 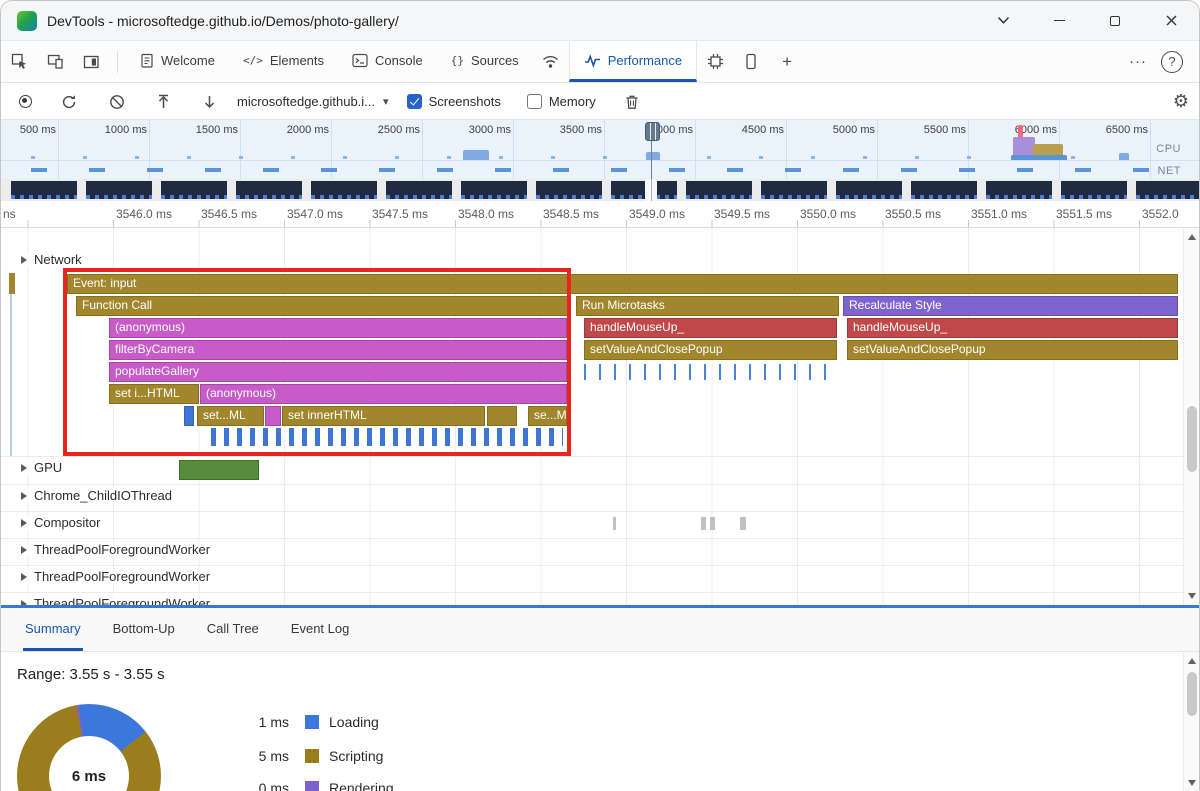 I want to click on flame-bar-event-input: Event: input, so click(x=622, y=284).